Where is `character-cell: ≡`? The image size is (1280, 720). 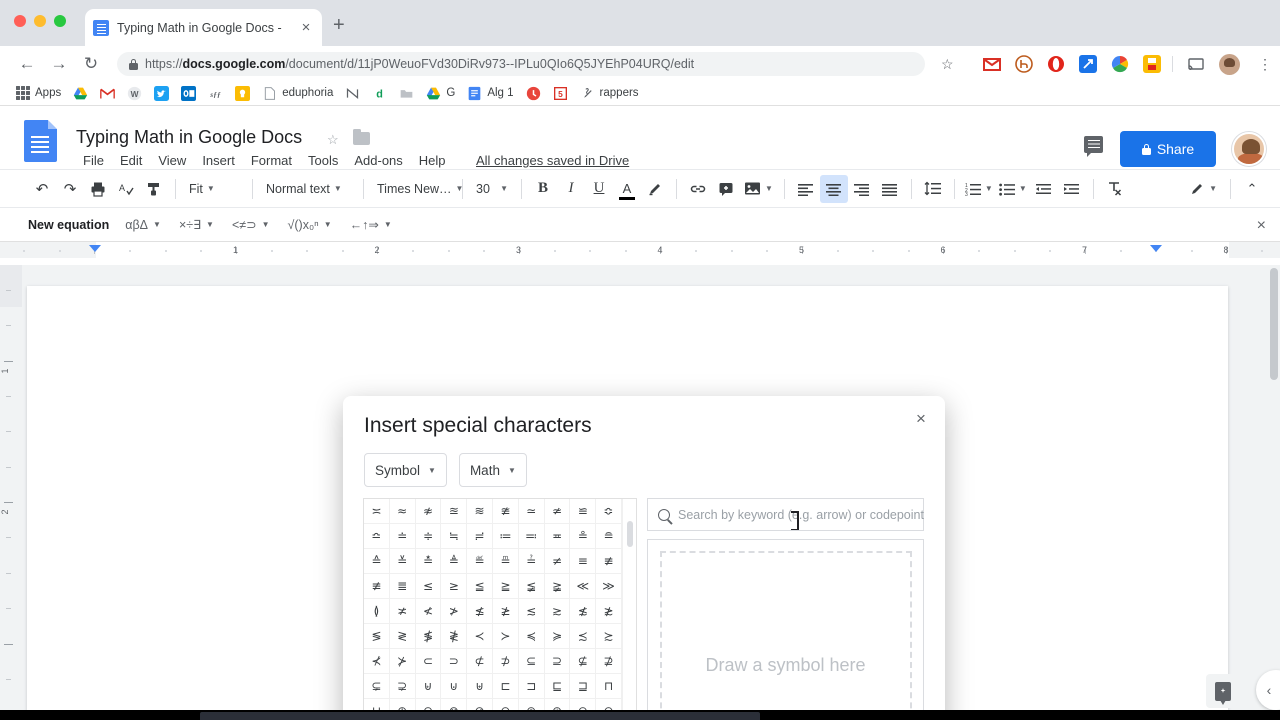
character-cell: ≡ is located at coordinates (583, 561).